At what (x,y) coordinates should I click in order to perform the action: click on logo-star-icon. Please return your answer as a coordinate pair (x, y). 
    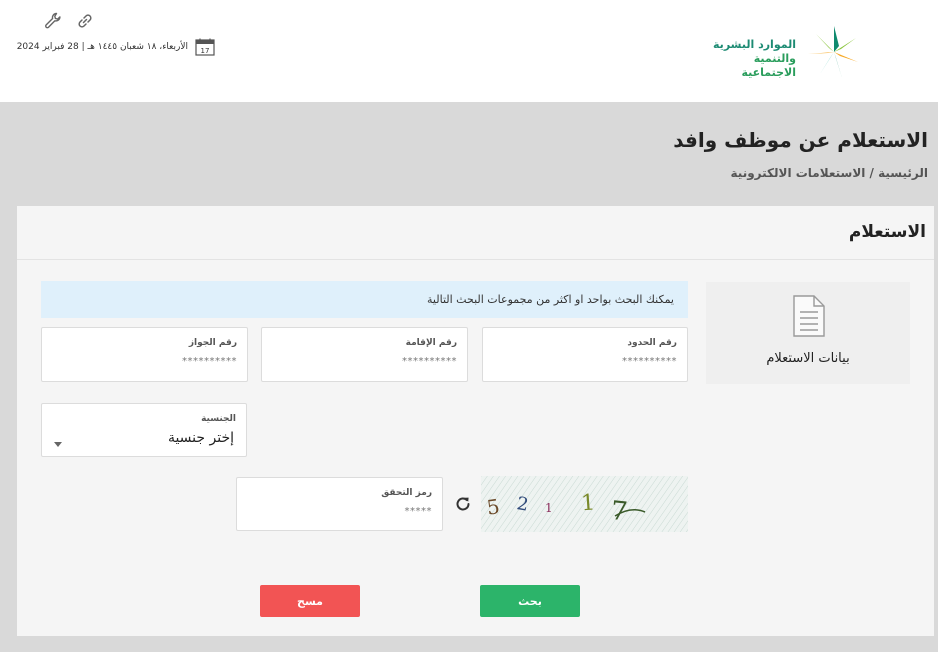
    Looking at the image, I should click on (834, 52).